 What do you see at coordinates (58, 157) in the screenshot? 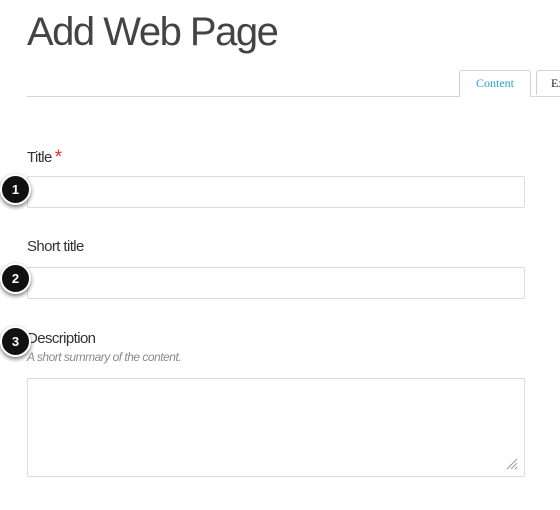
I see `required-star: *` at bounding box center [58, 157].